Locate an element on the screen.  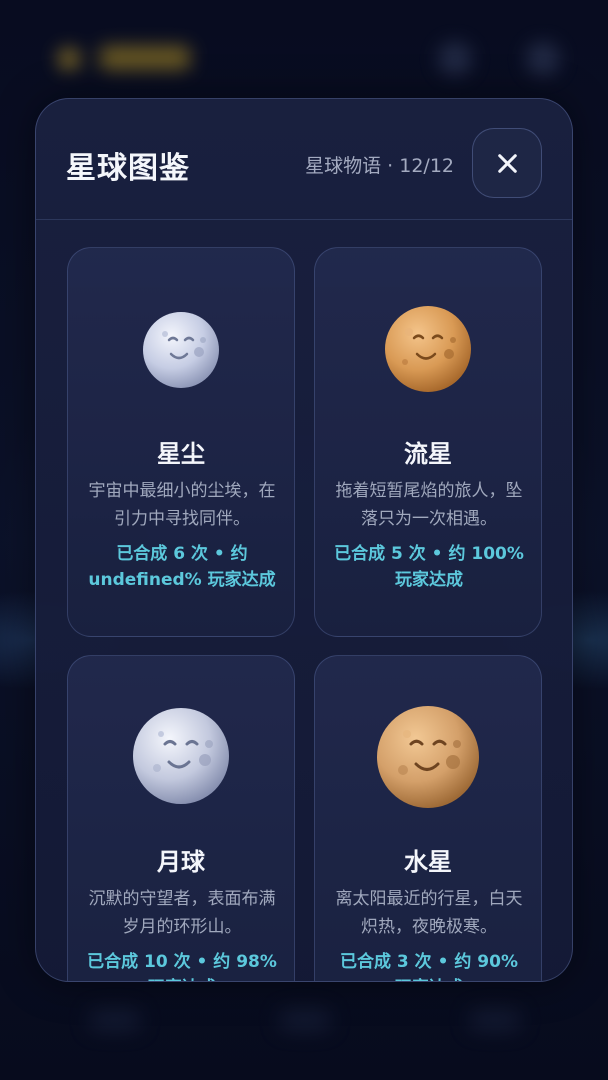
planet-description: 宇宙中最细小的尘埃，在引力中寻找同伴。 is located at coordinates (182, 505).